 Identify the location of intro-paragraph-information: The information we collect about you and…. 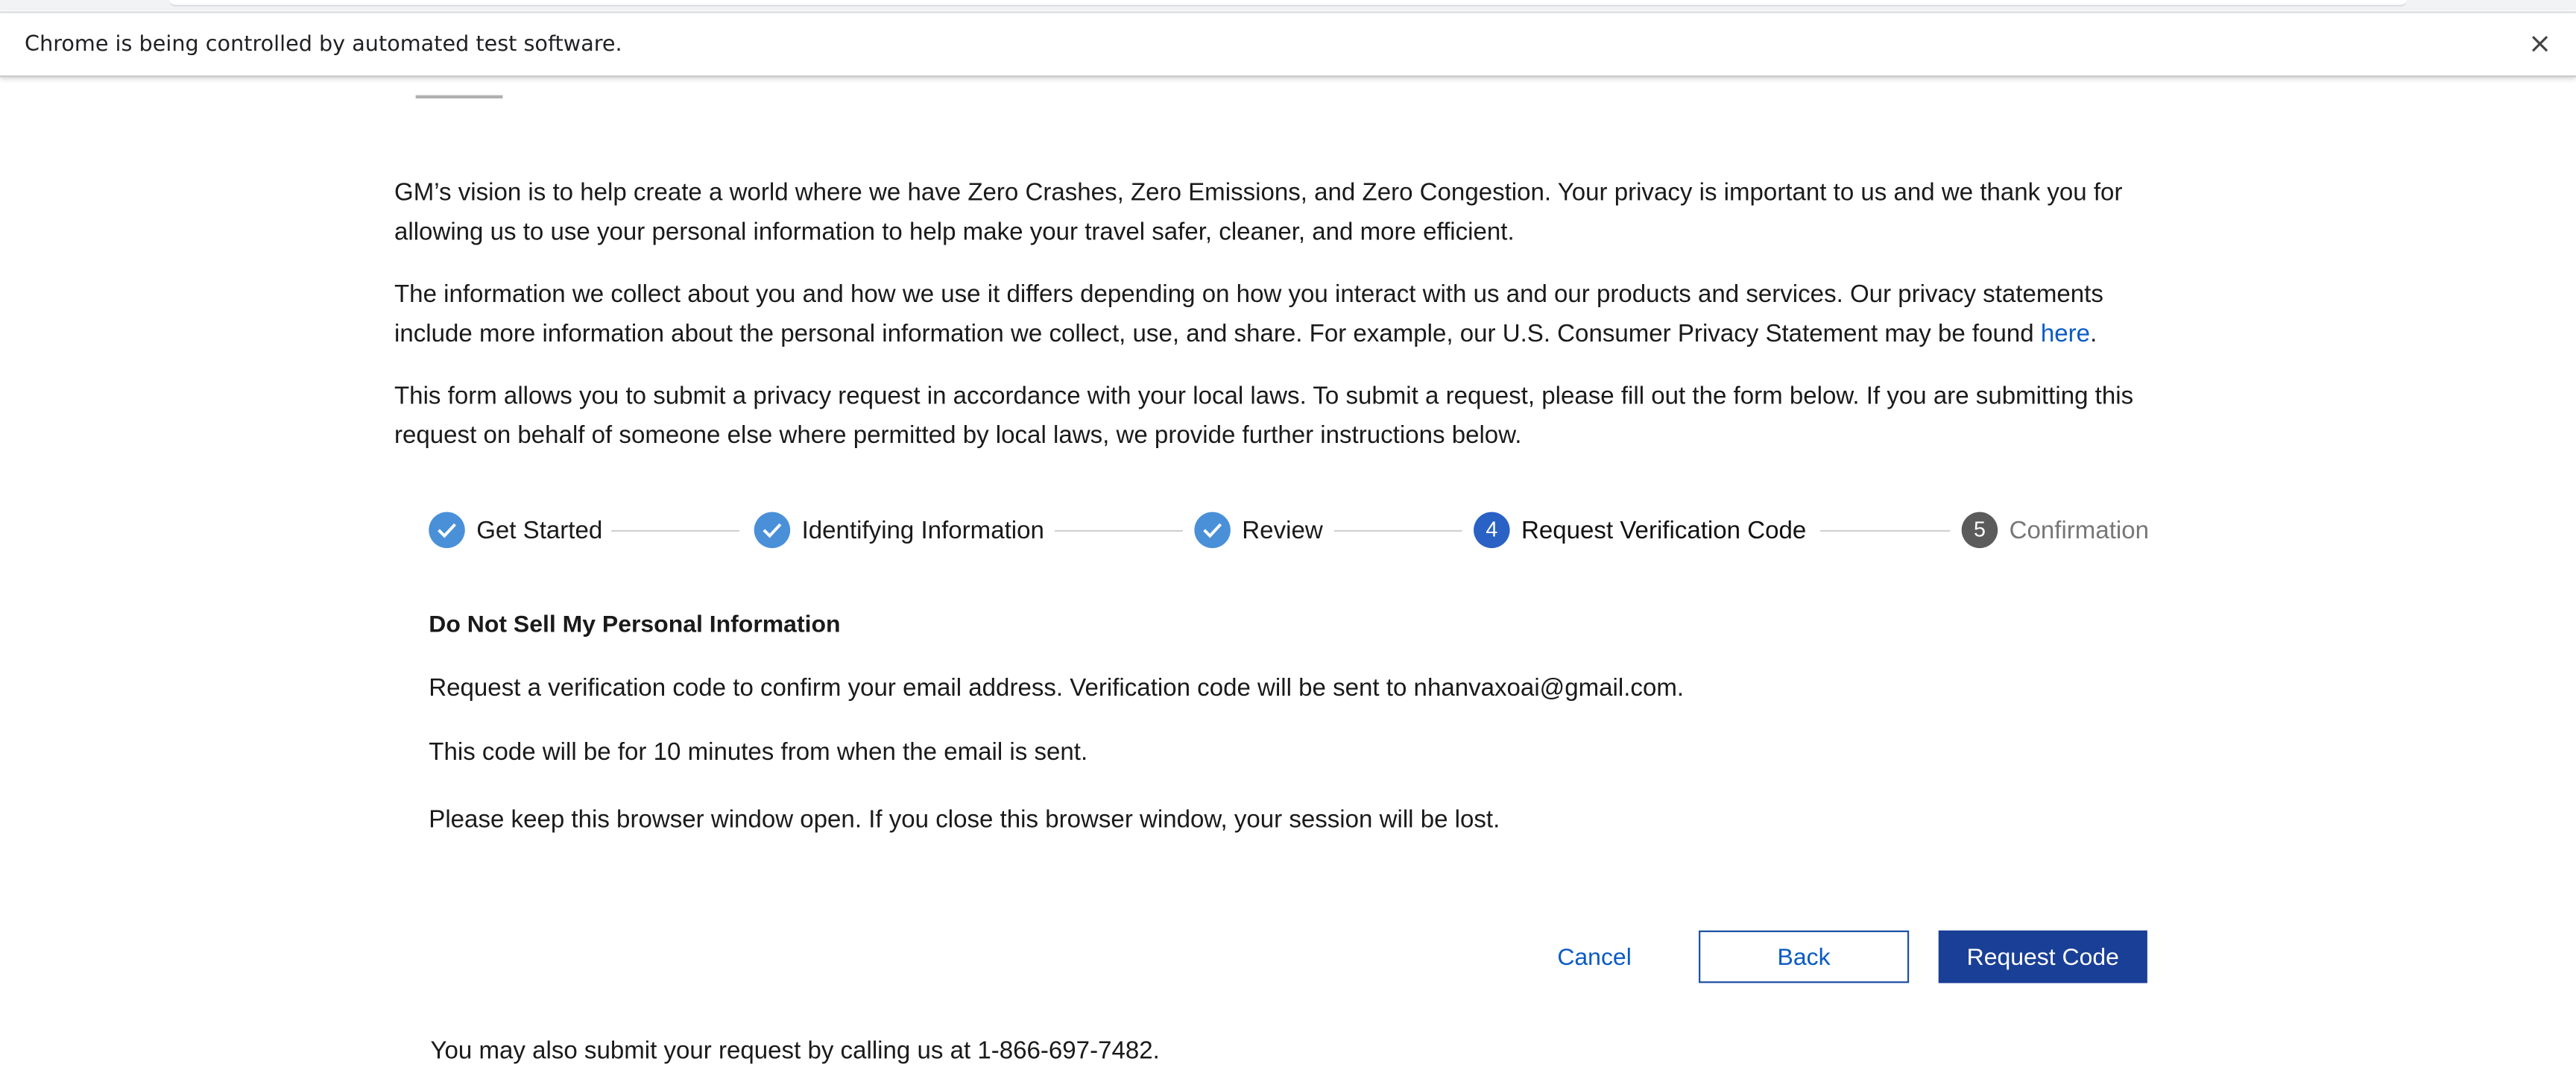
(1289, 314).